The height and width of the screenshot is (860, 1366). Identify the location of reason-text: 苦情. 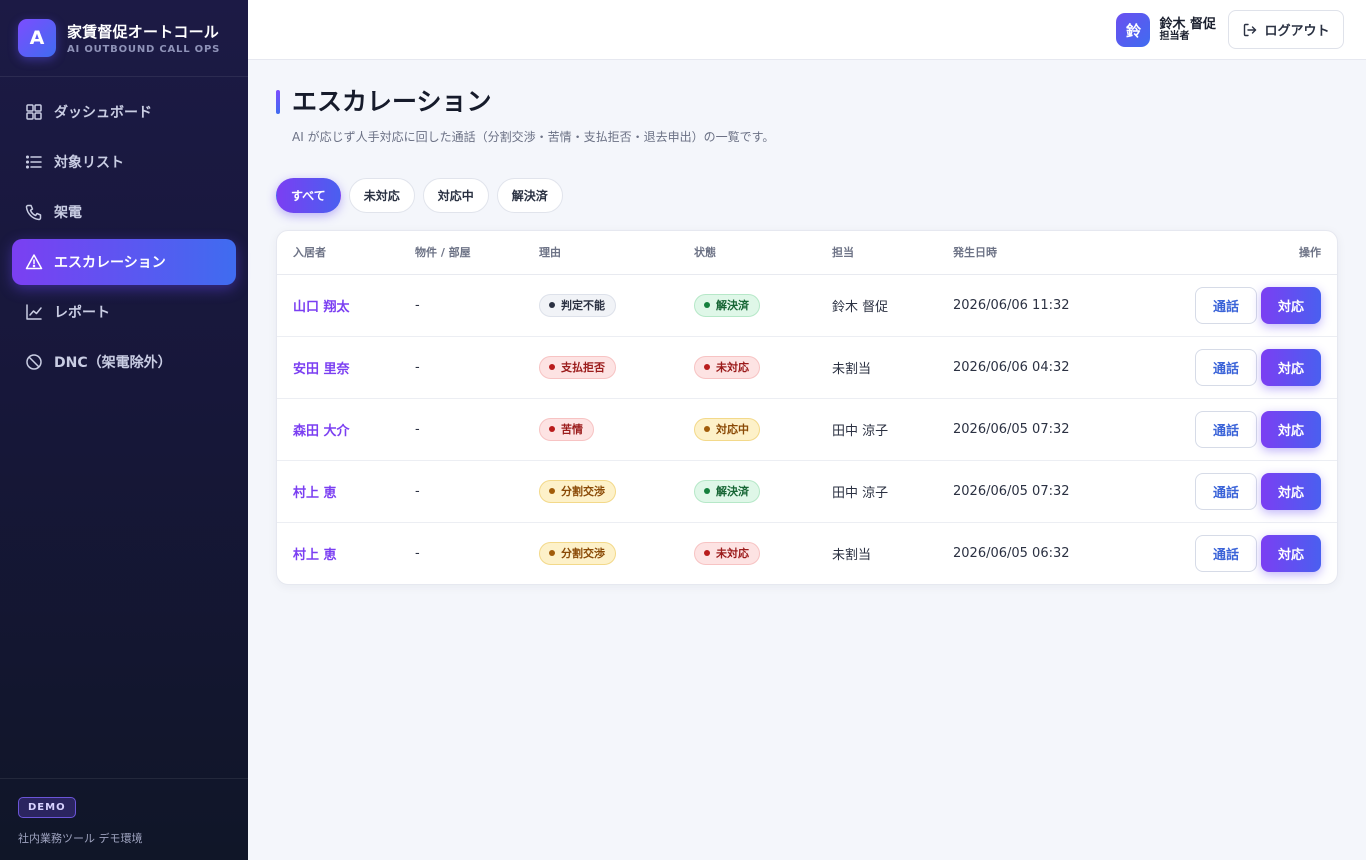
(572, 429).